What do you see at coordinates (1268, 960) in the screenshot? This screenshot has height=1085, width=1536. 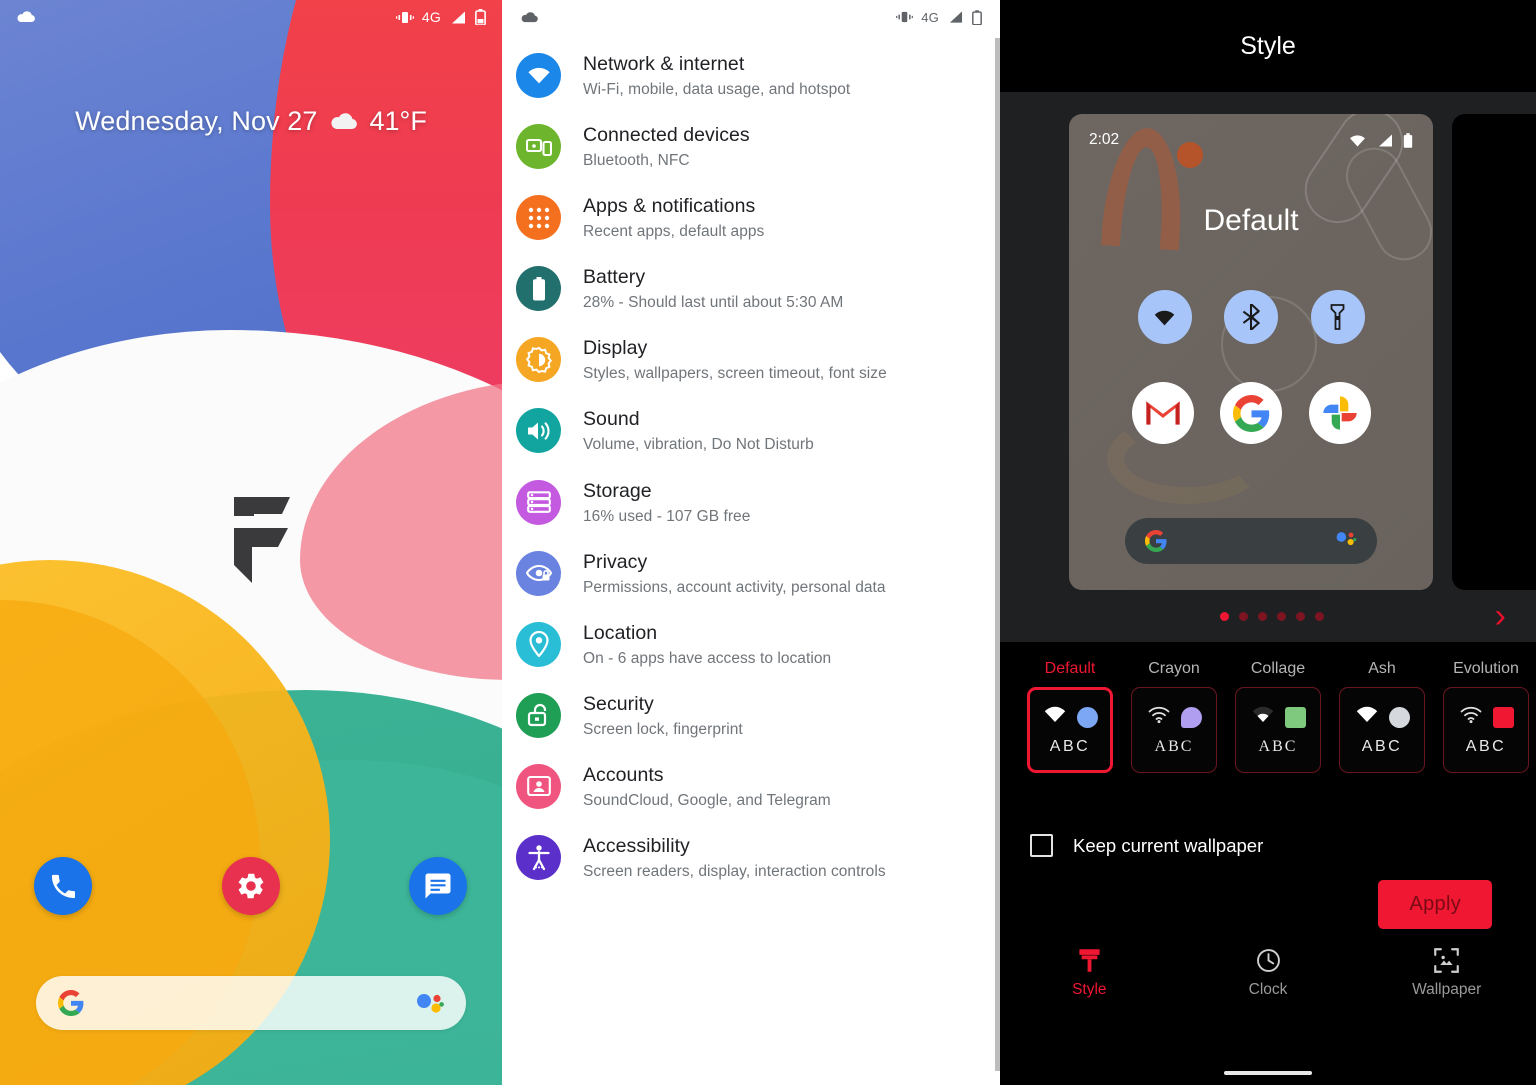 I see `clock-icon` at bounding box center [1268, 960].